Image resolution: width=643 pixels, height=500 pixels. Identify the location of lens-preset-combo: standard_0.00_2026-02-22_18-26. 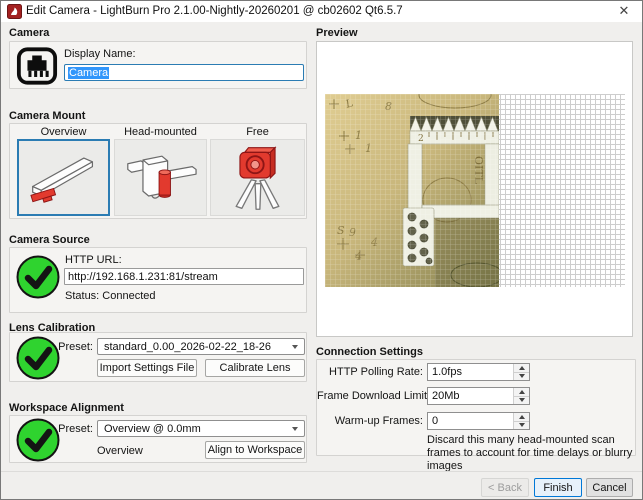
(201, 346).